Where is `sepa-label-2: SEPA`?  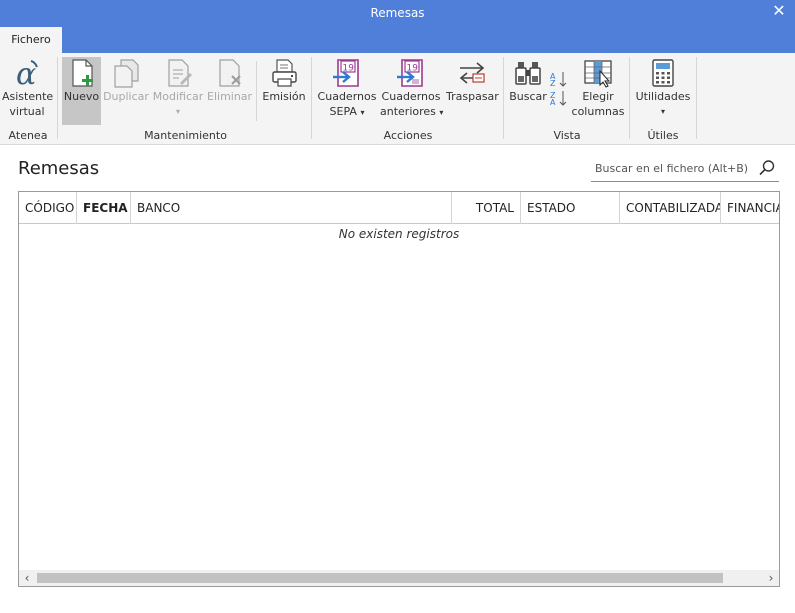 sepa-label-2: SEPA is located at coordinates (343, 111).